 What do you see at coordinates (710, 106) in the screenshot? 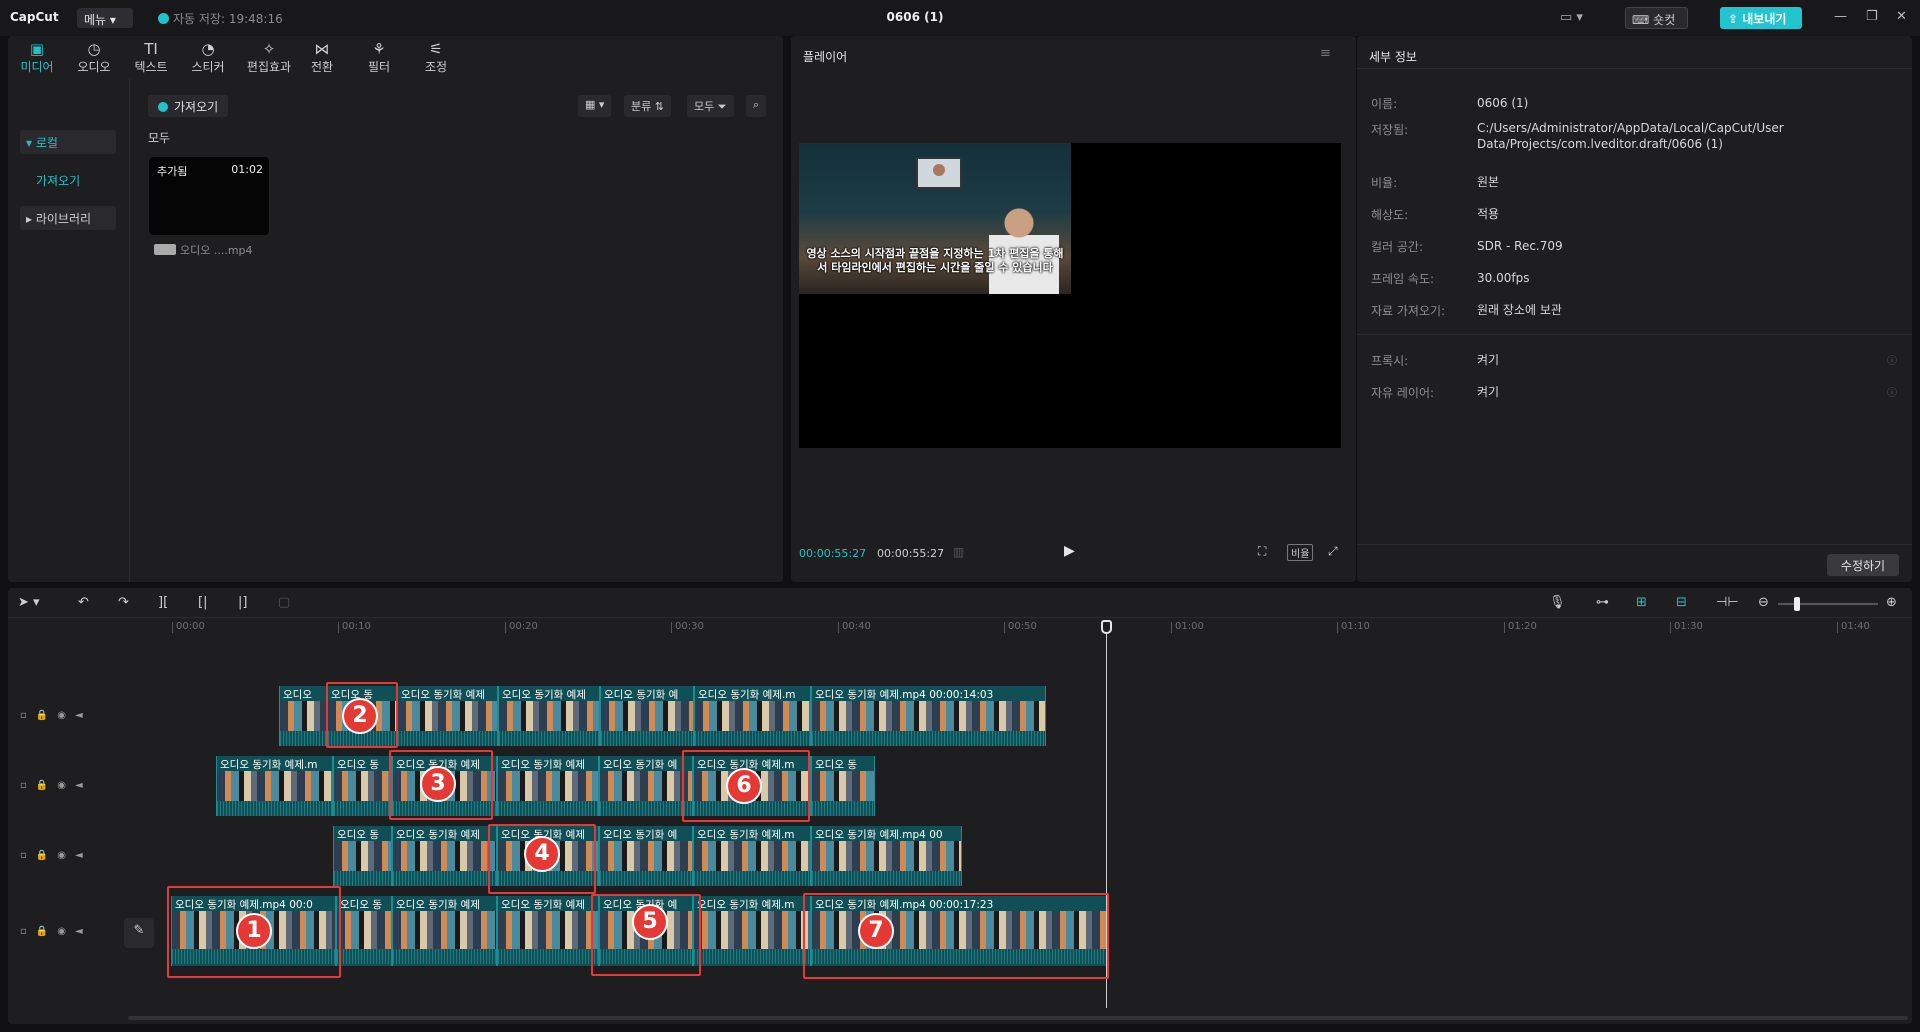
I see `filter-button: 모두 ⏷` at bounding box center [710, 106].